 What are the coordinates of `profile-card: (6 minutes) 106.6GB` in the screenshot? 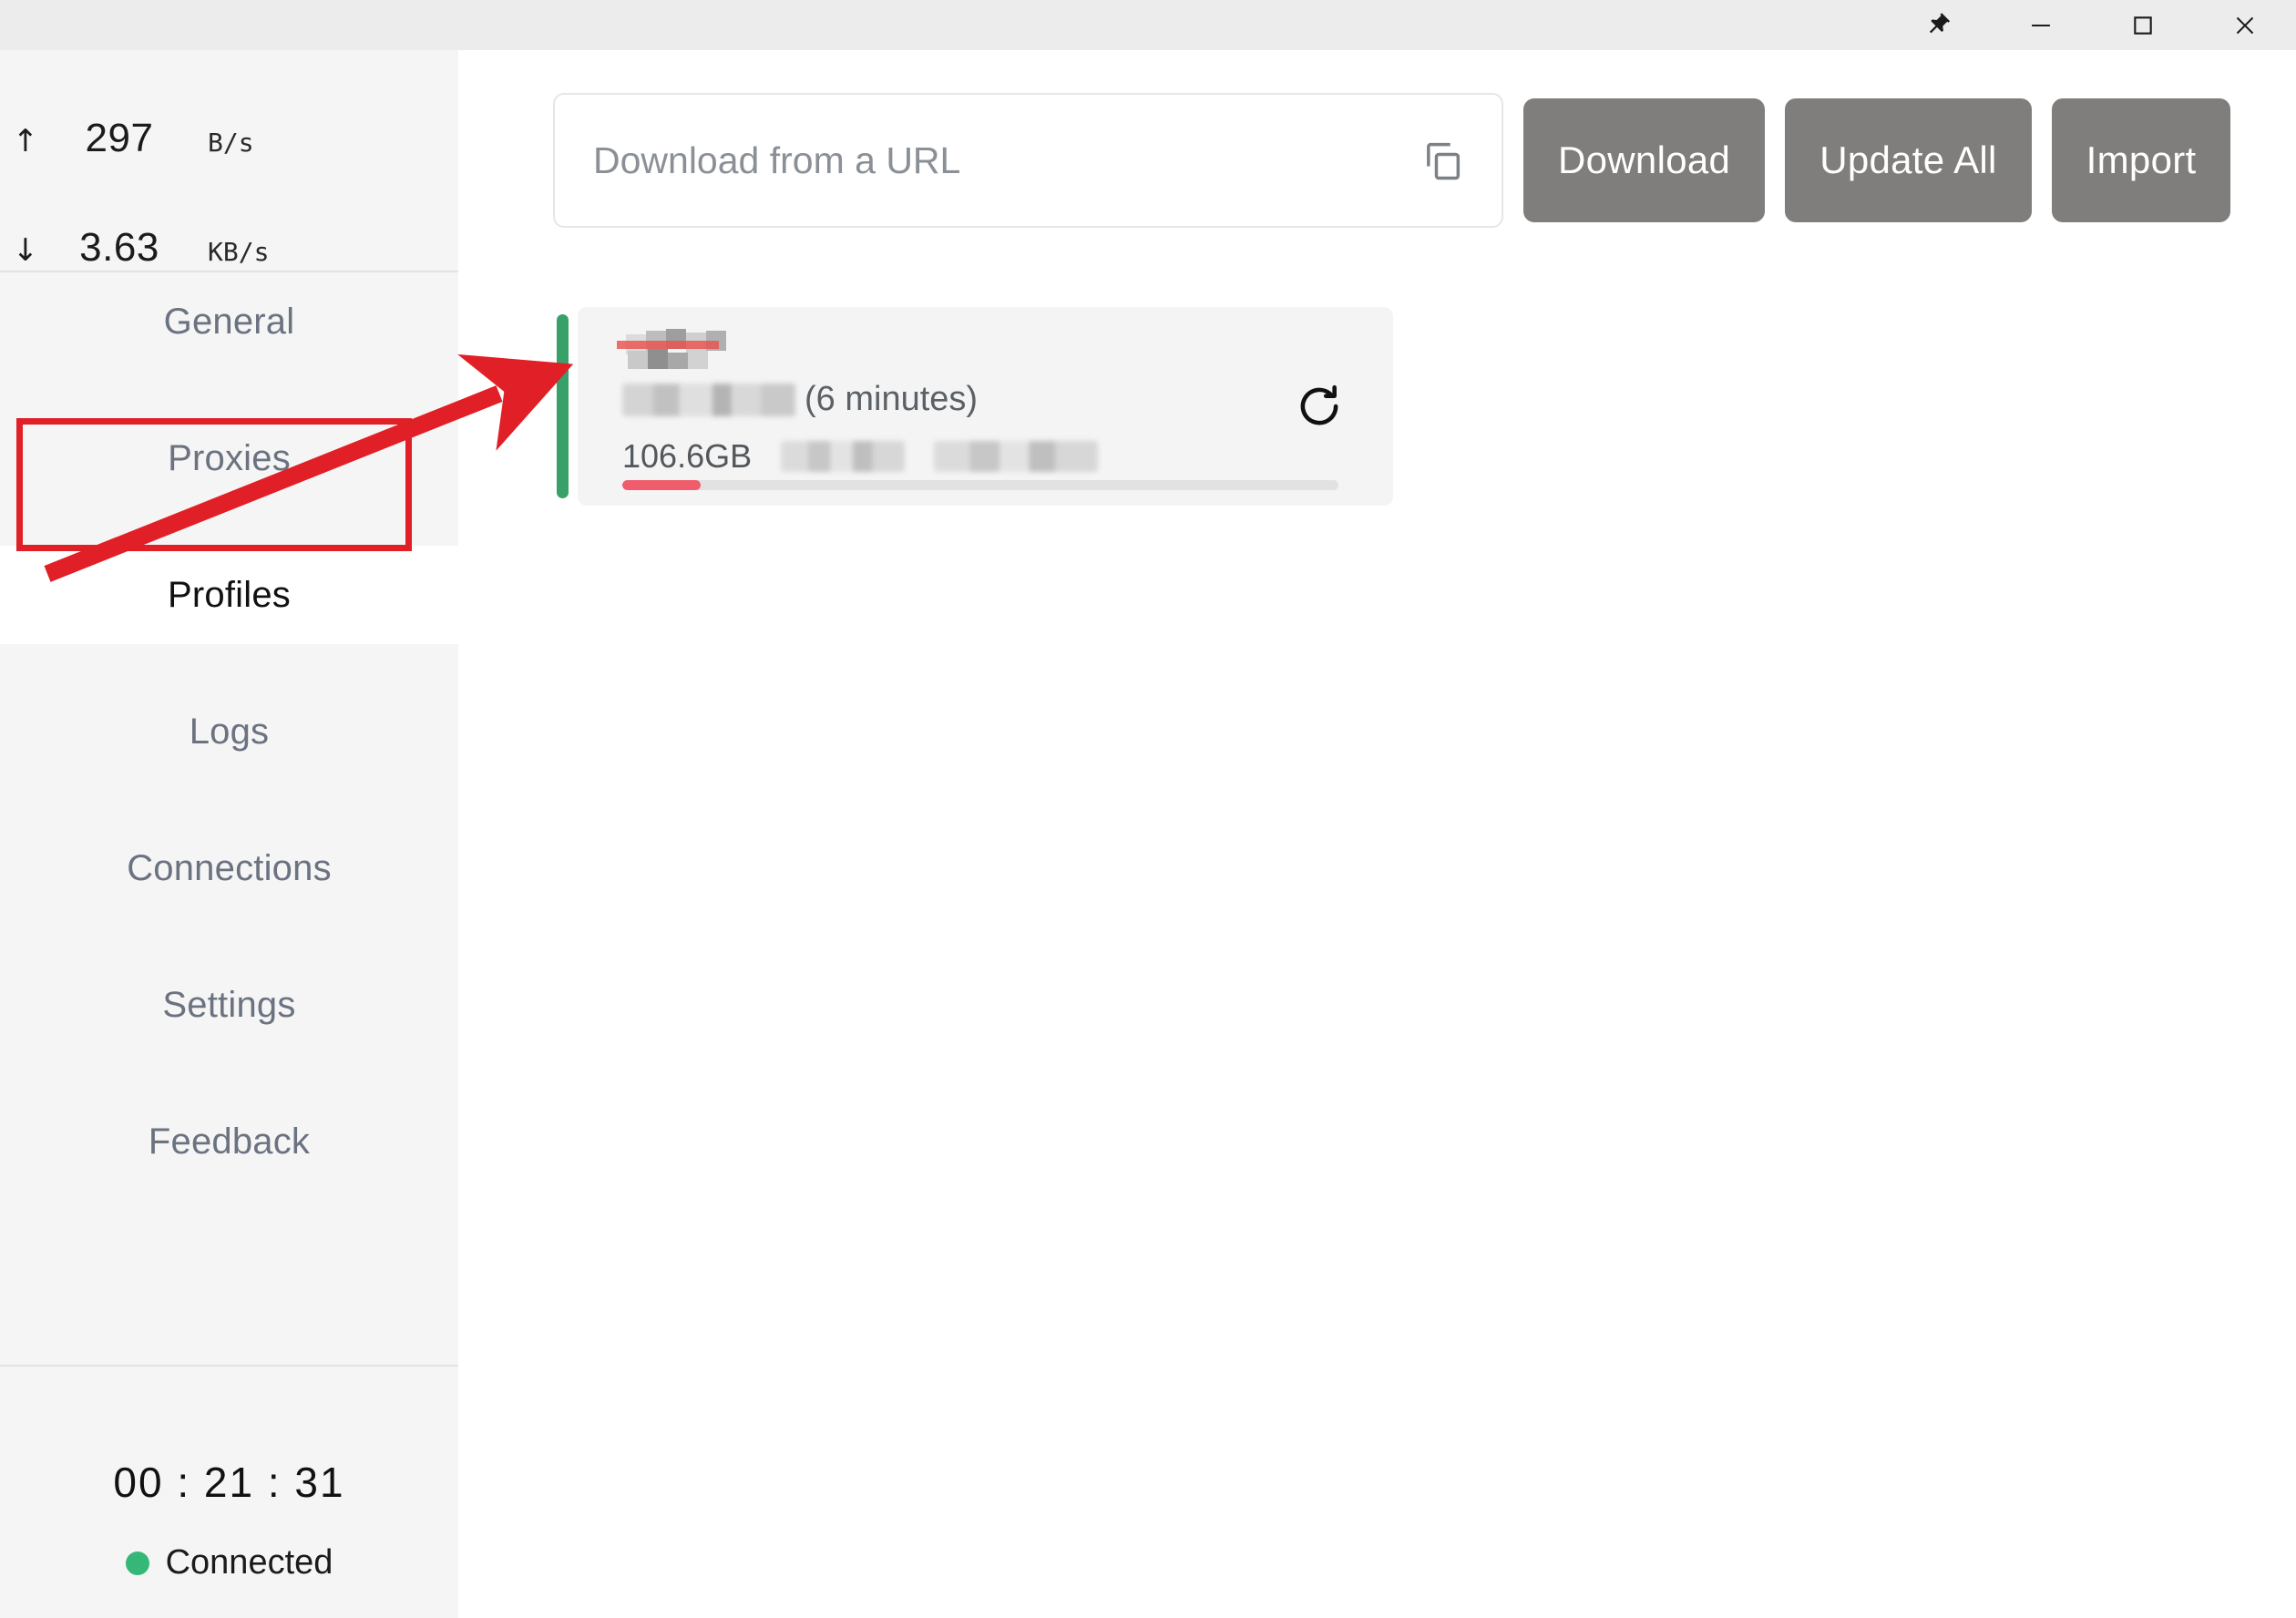 It's located at (975, 406).